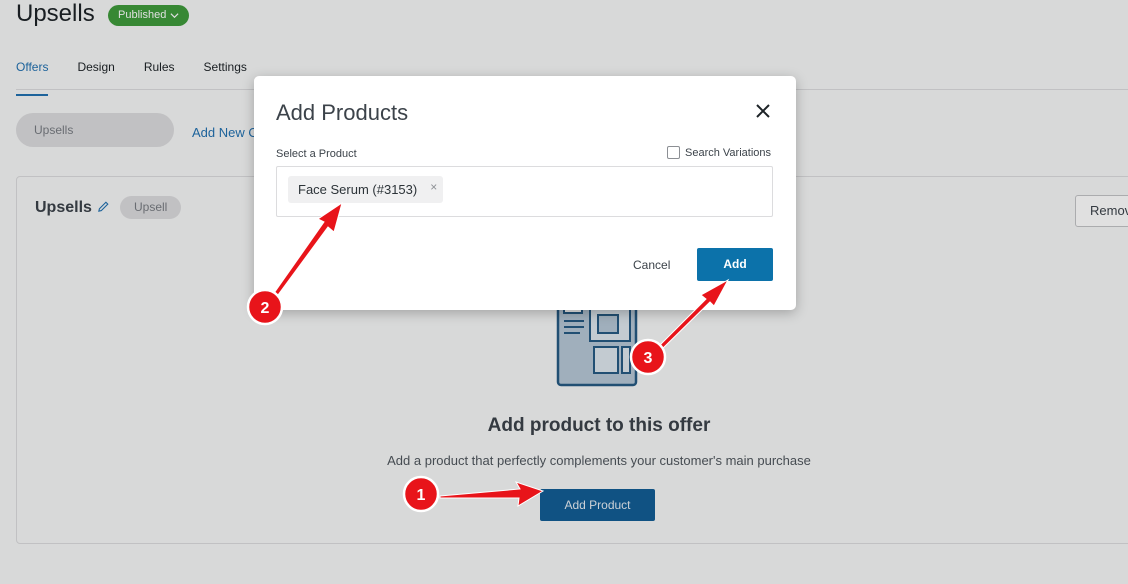 The image size is (1128, 584). I want to click on close-icon, so click(763, 111).